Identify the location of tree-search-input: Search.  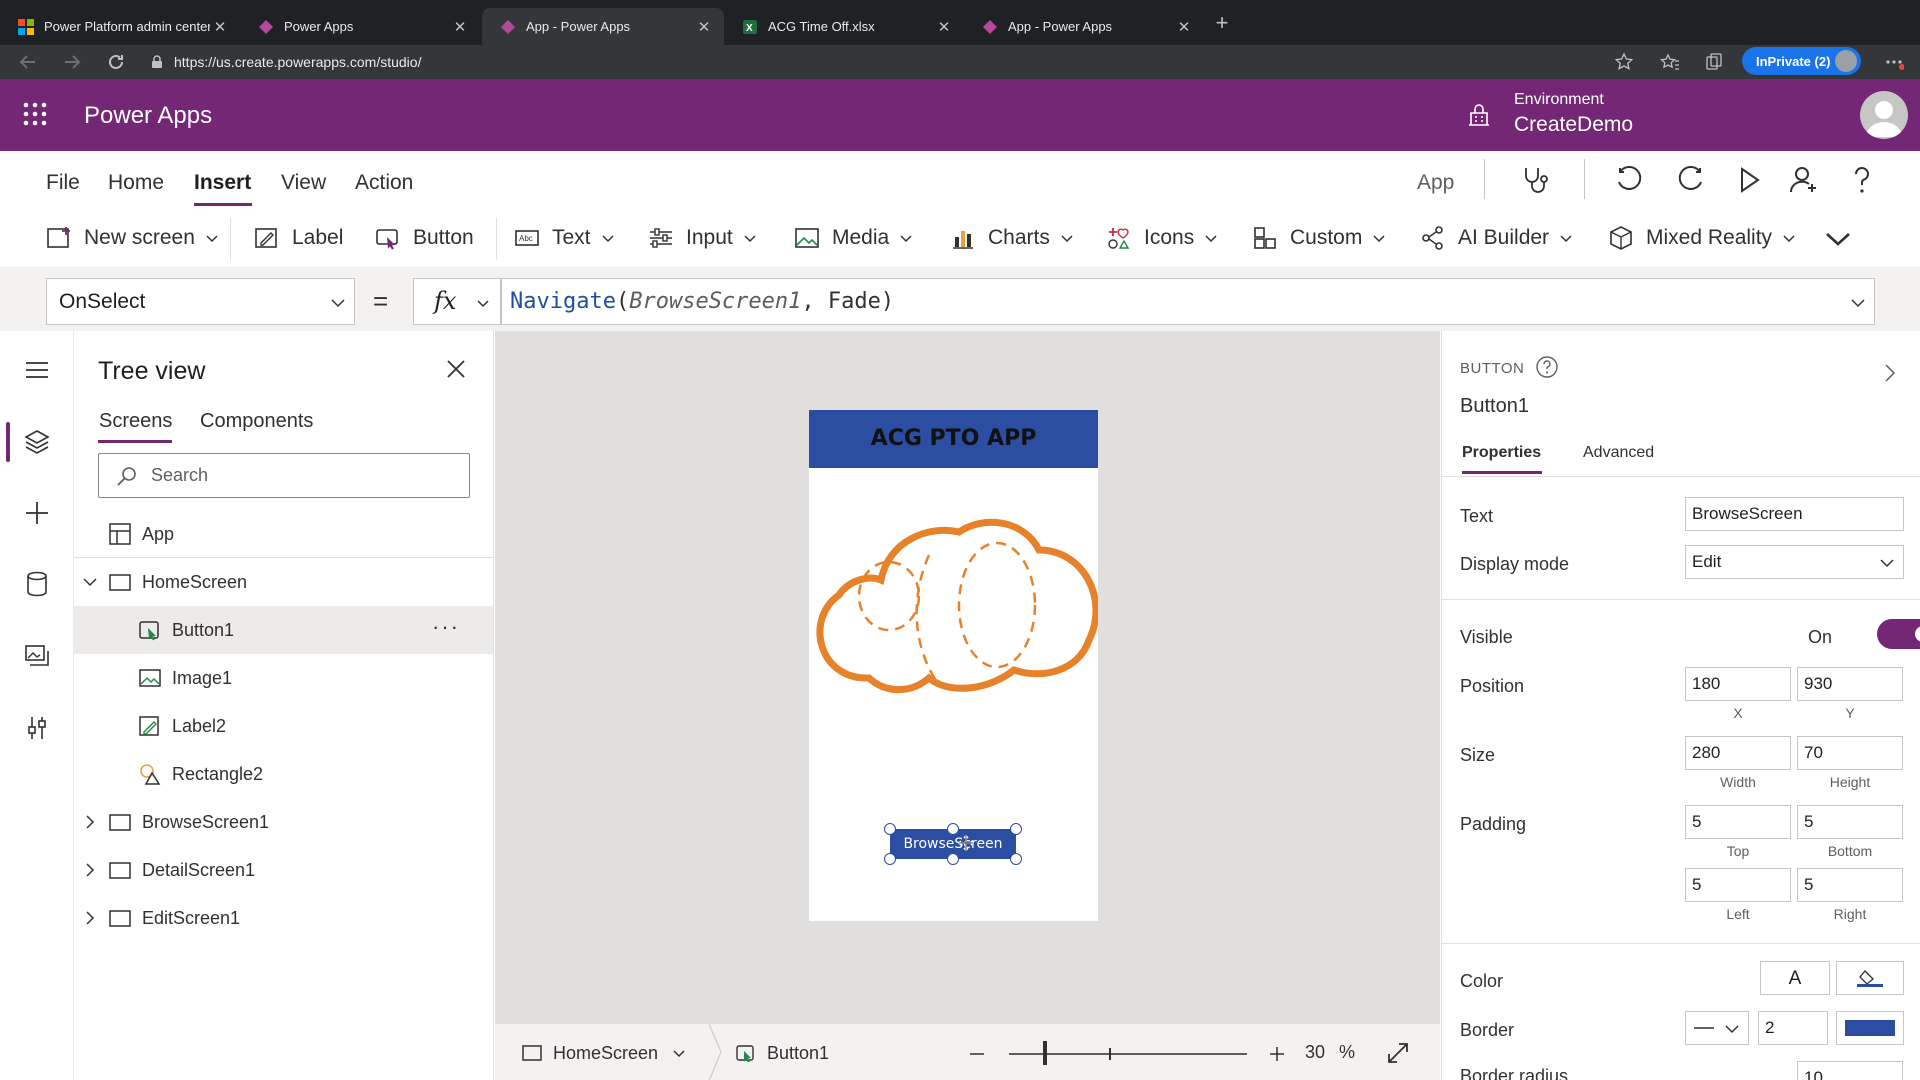
(284, 475).